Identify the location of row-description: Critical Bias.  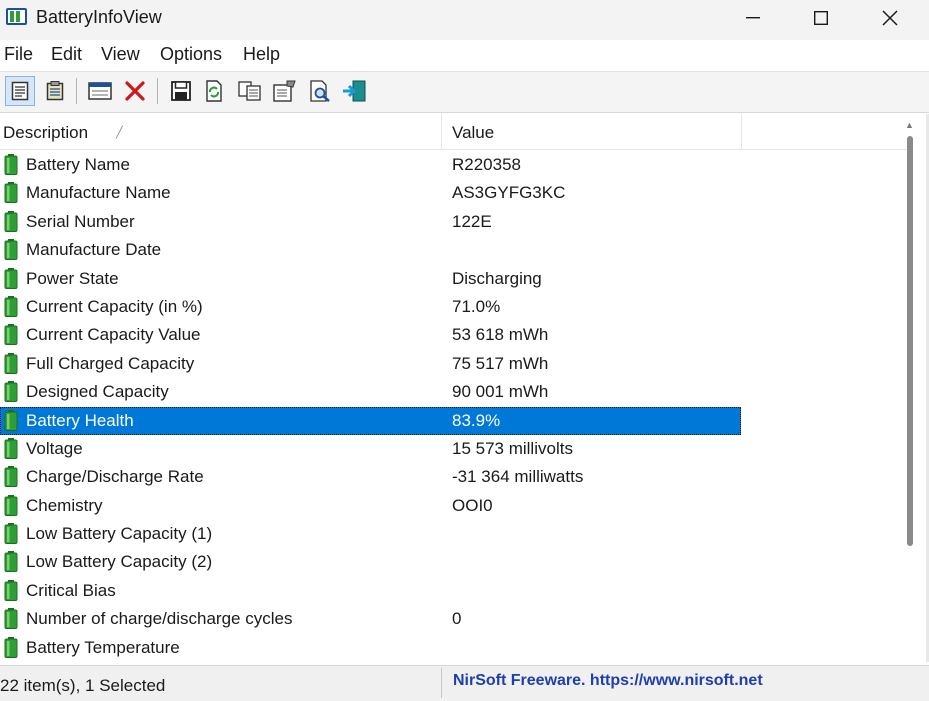
(71, 590).